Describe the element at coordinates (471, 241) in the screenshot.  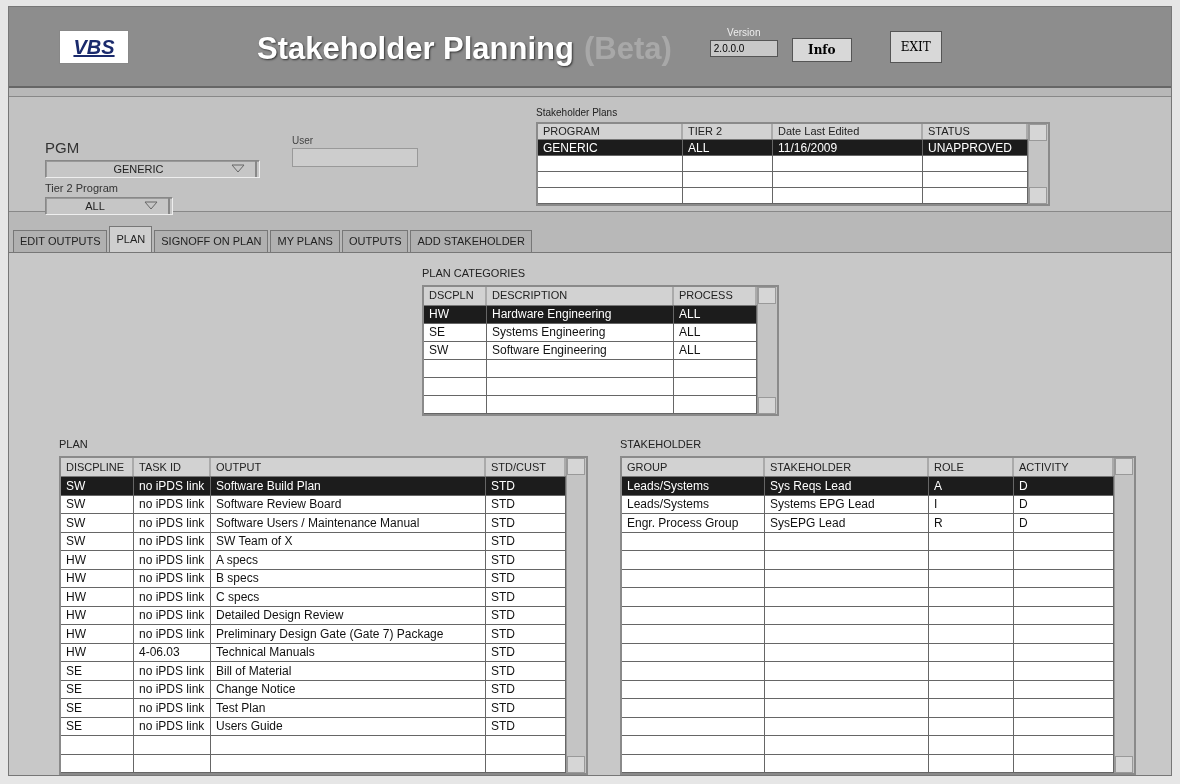
I see `tab: ADD STAKEHOLDER` at that location.